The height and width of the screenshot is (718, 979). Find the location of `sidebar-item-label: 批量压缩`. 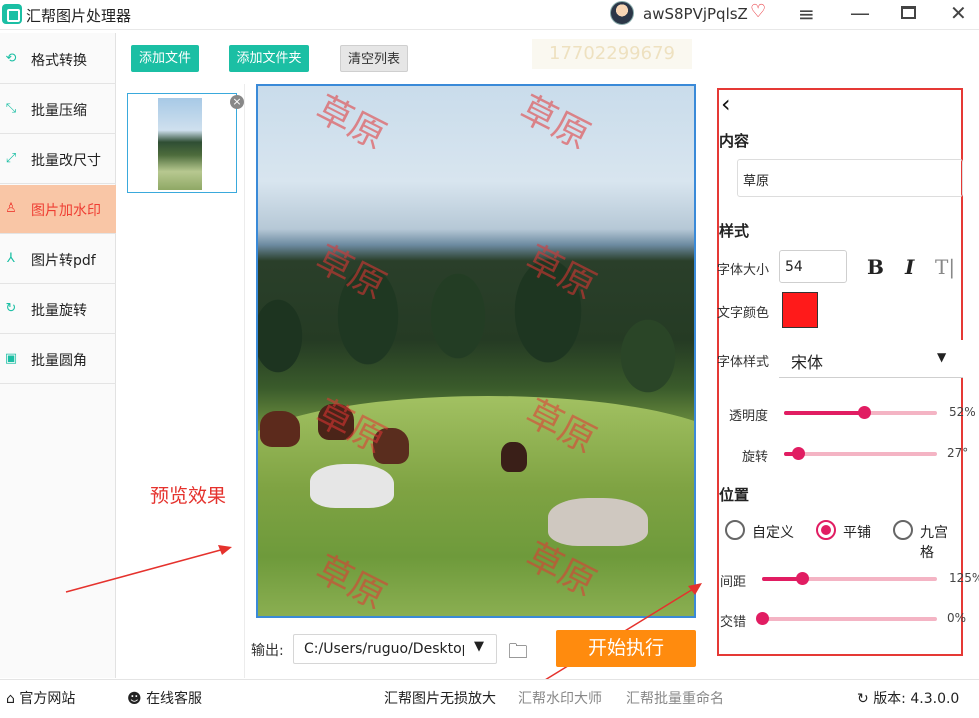

sidebar-item-label: 批量压缩 is located at coordinates (59, 111).